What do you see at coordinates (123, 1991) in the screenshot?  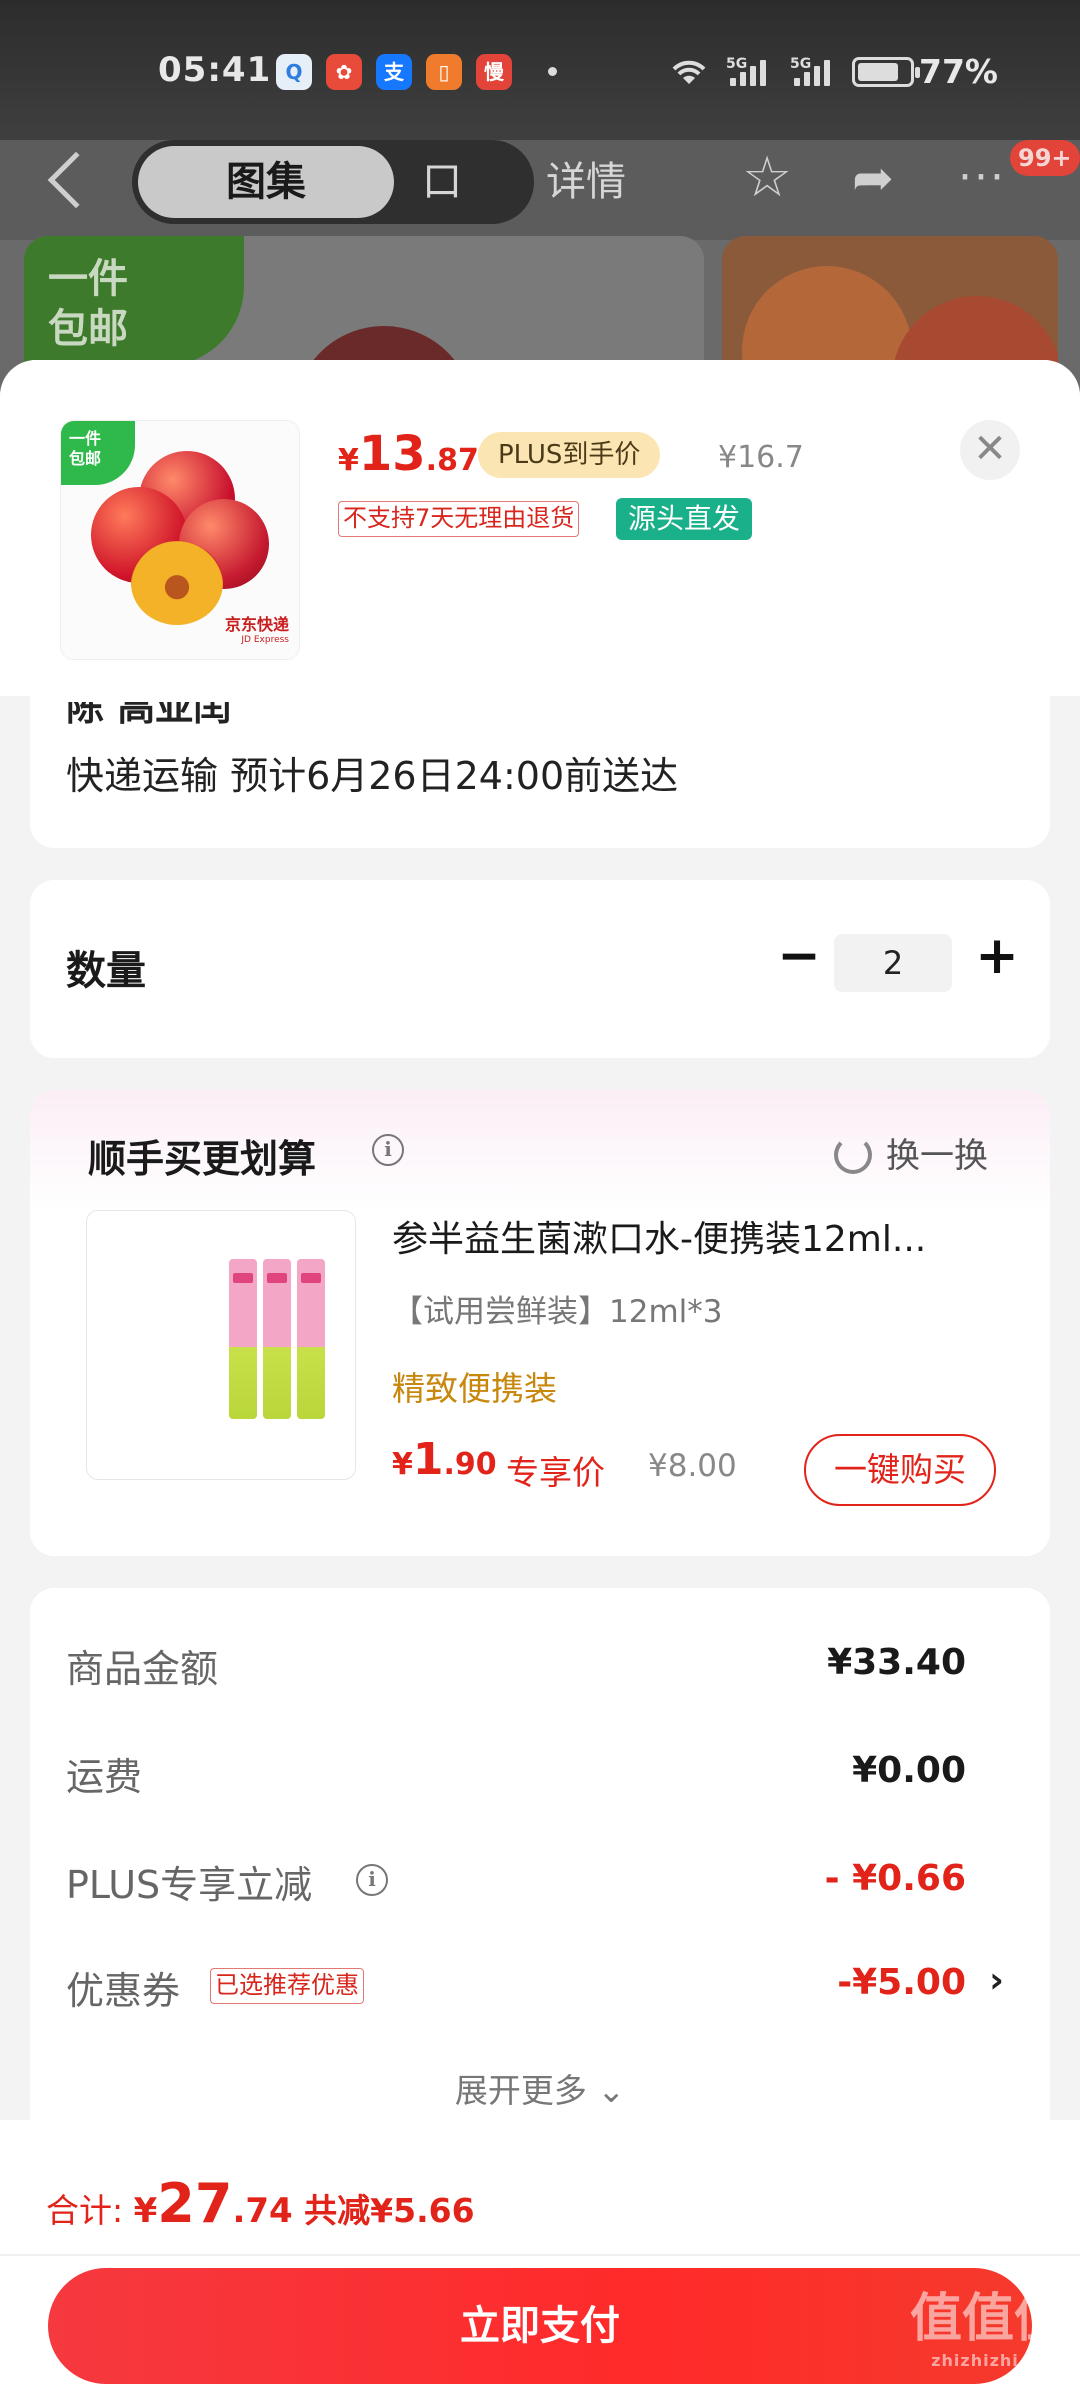 I see `coupon-label: 优惠券` at bounding box center [123, 1991].